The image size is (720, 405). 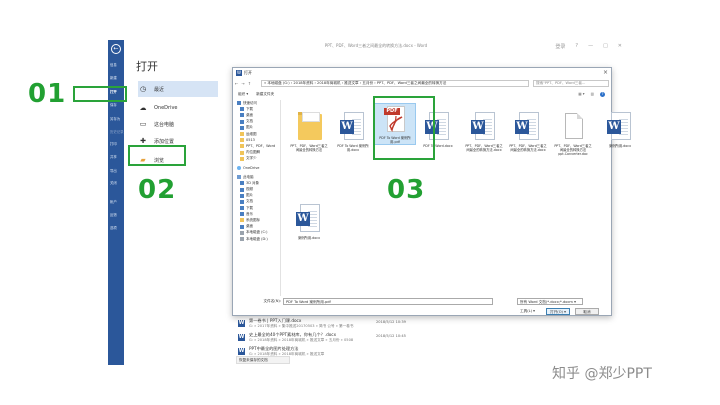 What do you see at coordinates (573, 134) in the screenshot?
I see `file-item-blank: PPT、PDF、Word三者之间最全的转换方法ppt.Converter.doc` at bounding box center [573, 134].